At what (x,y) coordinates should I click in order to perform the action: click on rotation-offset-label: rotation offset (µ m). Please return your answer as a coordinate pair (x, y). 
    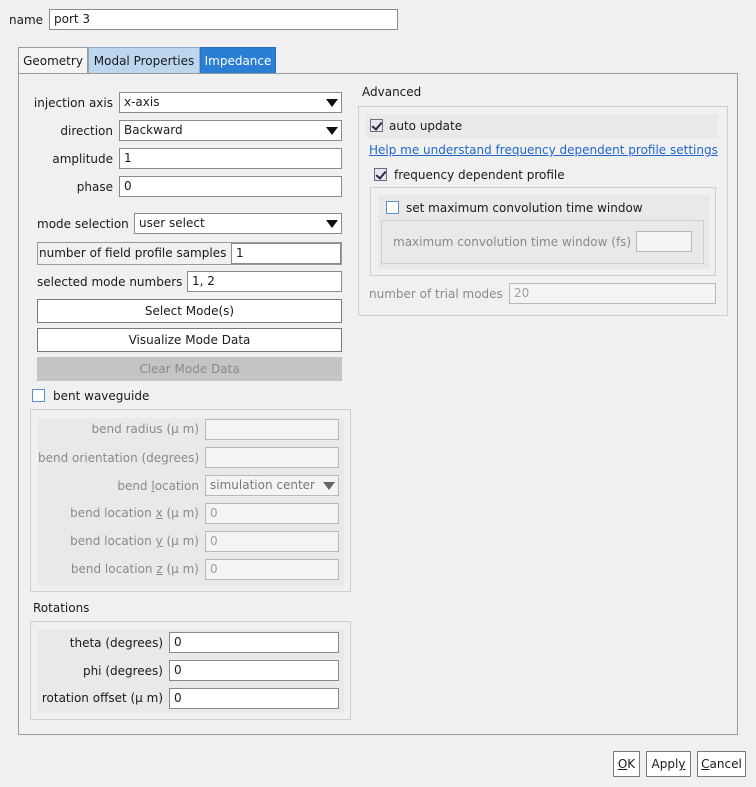
    Looking at the image, I should click on (102, 698).